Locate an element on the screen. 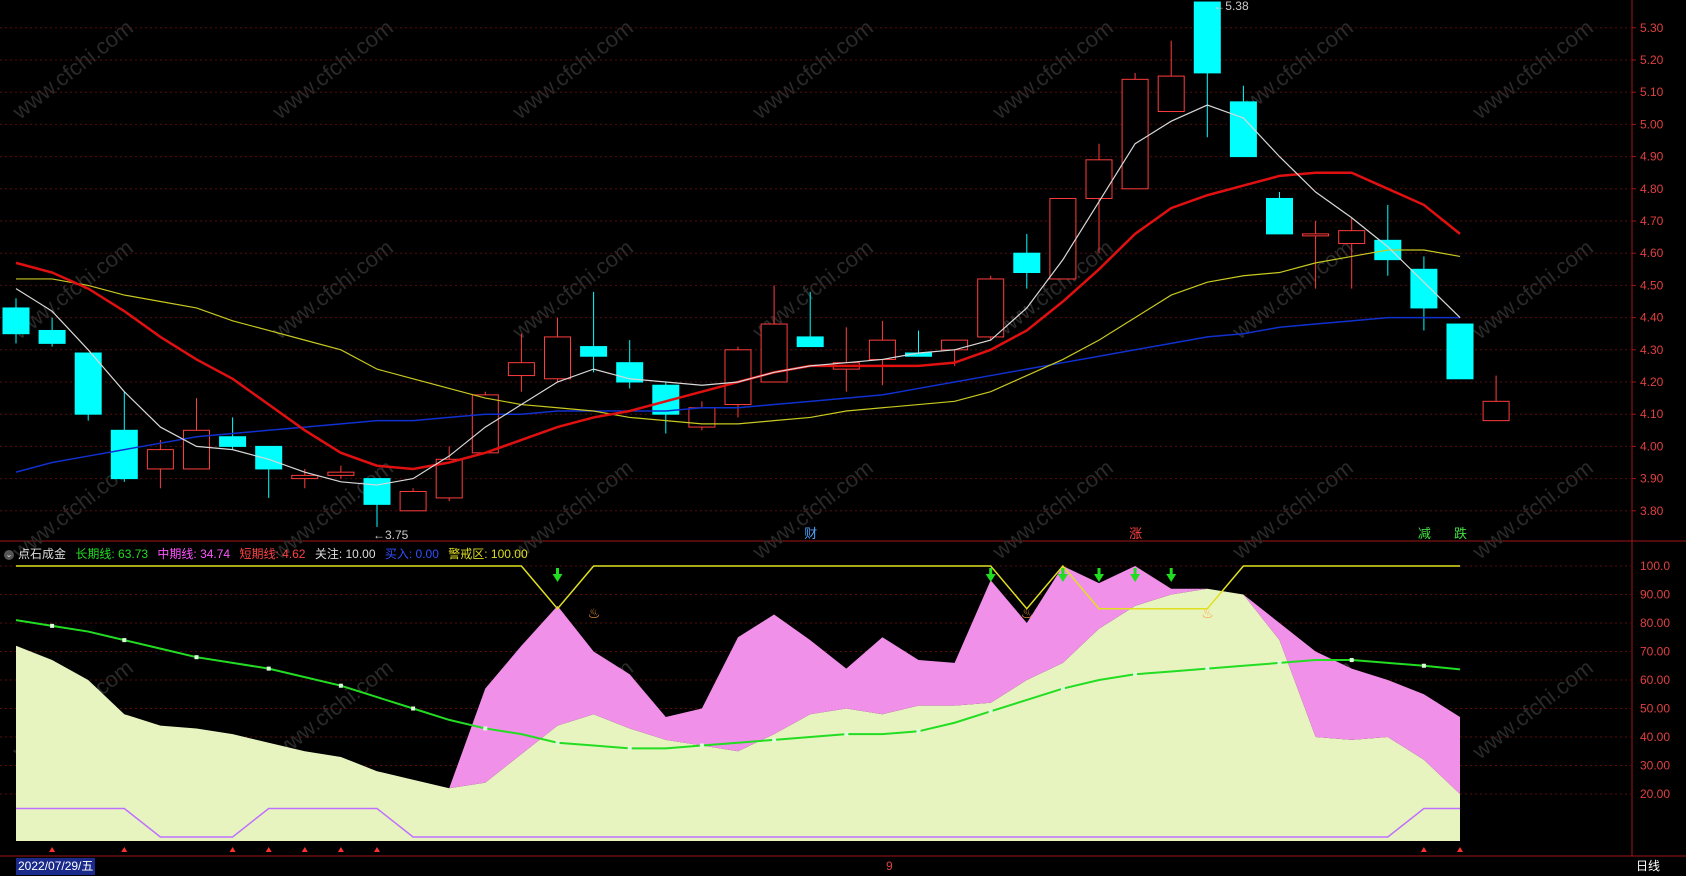 This screenshot has height=876, width=1686. indicator-tick-label: 20.00 is located at coordinates (1655, 794).